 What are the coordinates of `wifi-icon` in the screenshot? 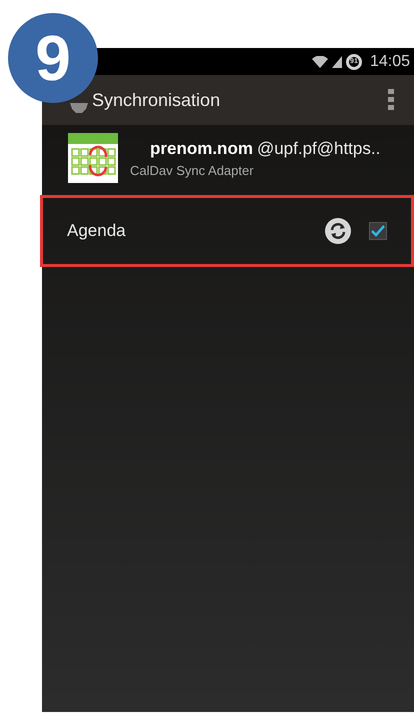 It's located at (320, 62).